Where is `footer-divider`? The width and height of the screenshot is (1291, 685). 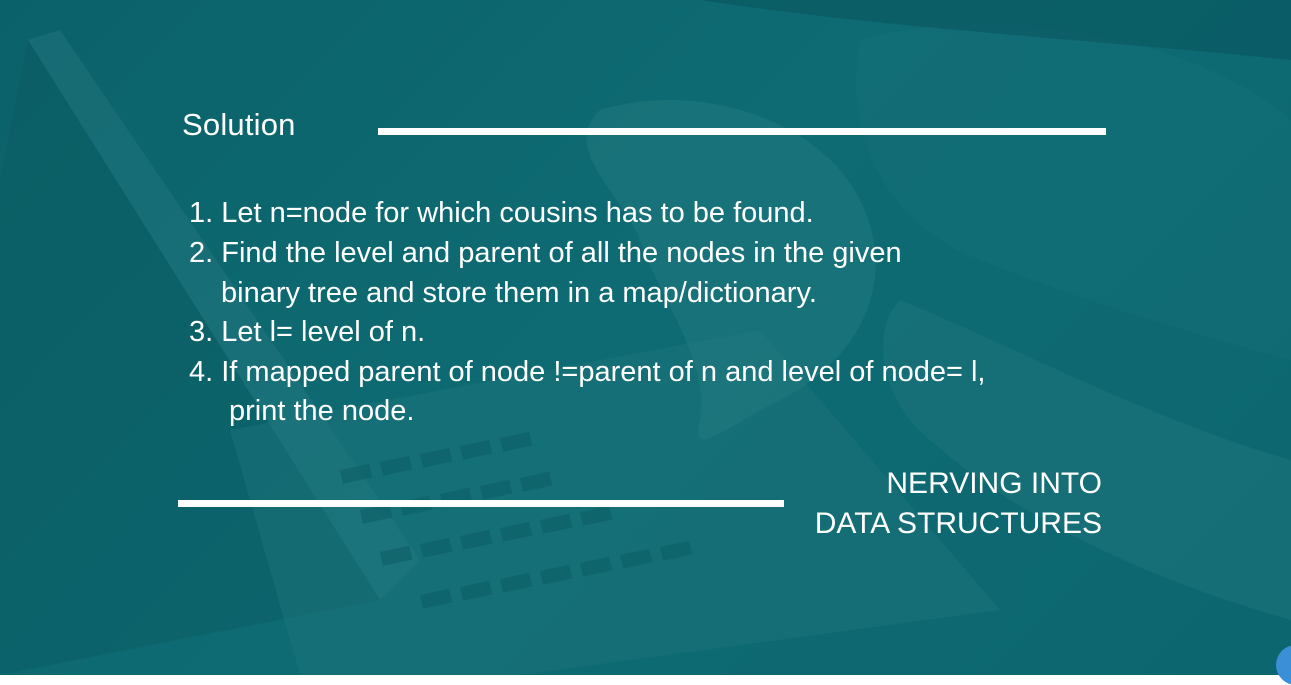
footer-divider is located at coordinates (481, 503).